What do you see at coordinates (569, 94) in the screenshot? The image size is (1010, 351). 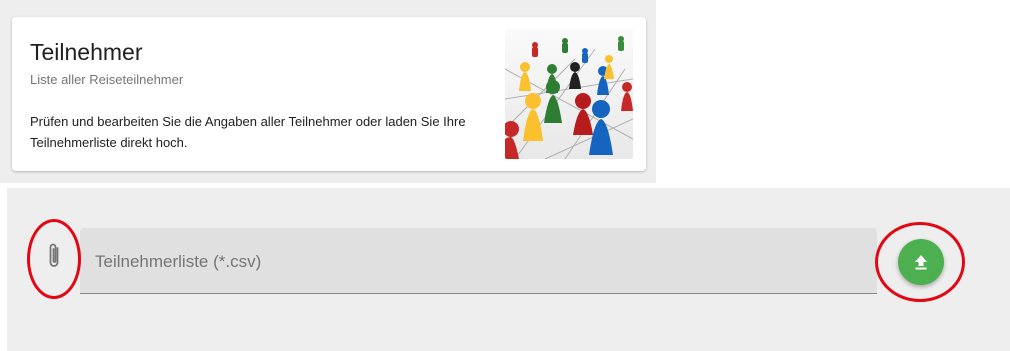 I see `board-game-pawns-image` at bounding box center [569, 94].